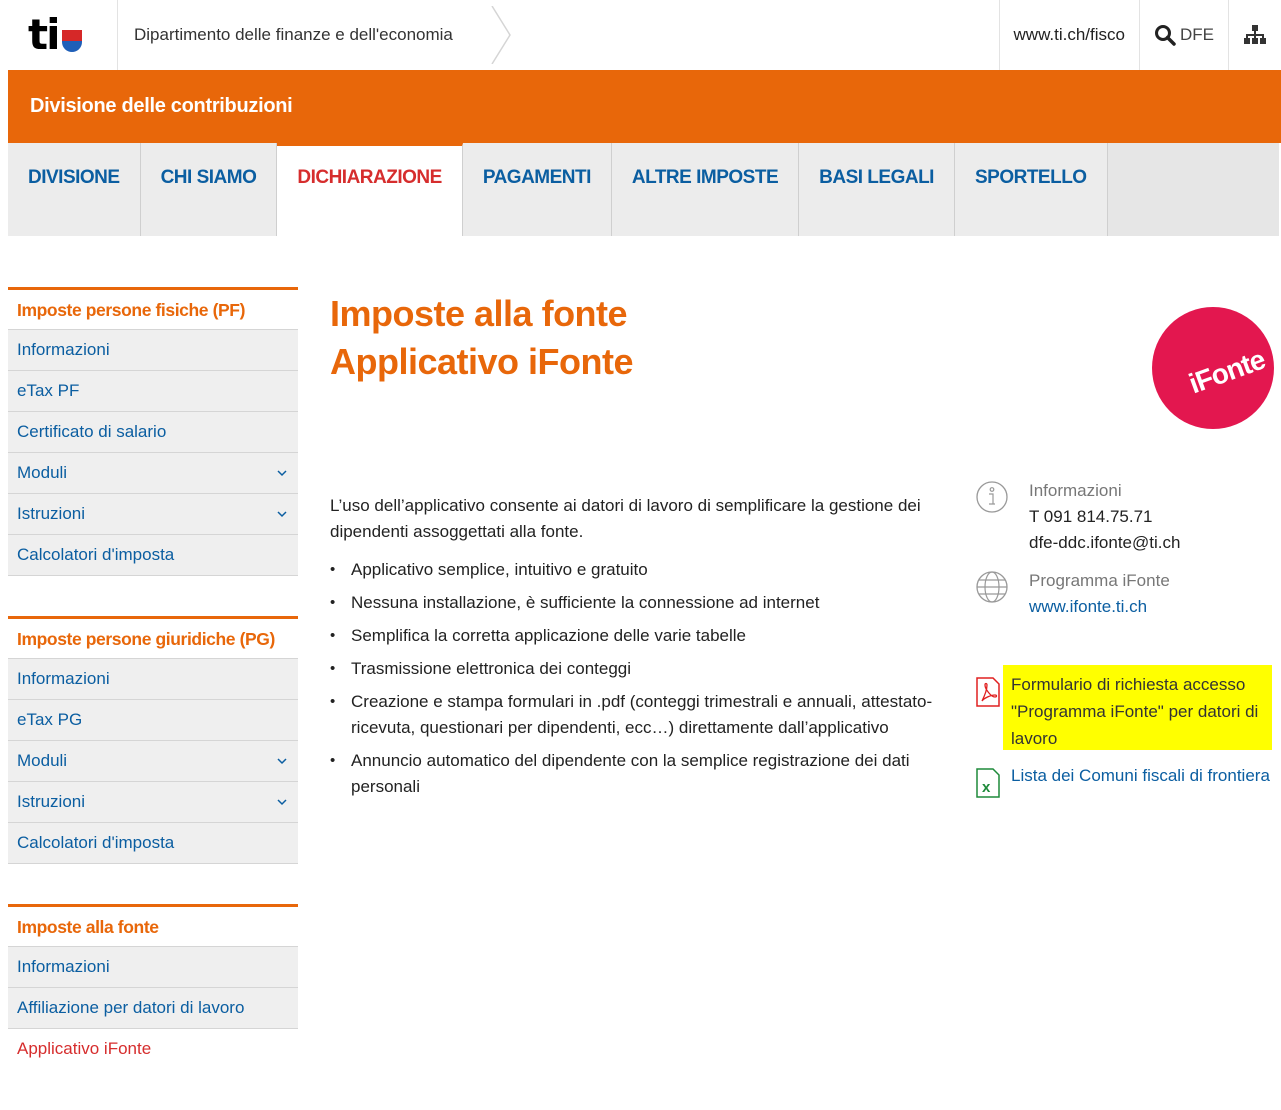  What do you see at coordinates (370, 189) in the screenshot?
I see `tab-dichiarazione: DICHIARAZIONE` at bounding box center [370, 189].